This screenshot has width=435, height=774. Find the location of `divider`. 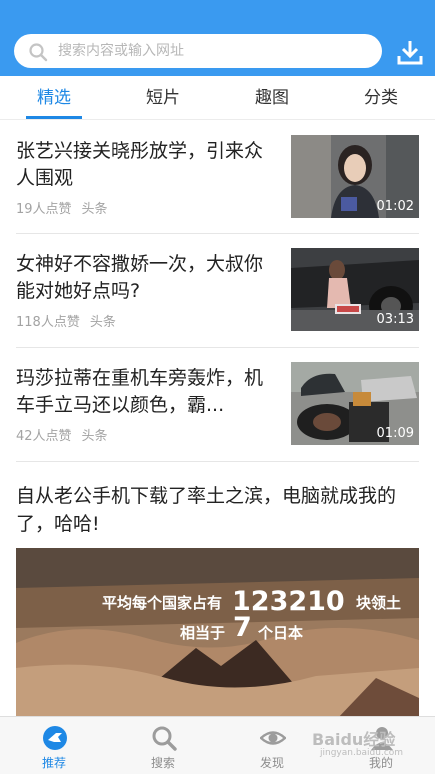

divider is located at coordinates (217, 461).